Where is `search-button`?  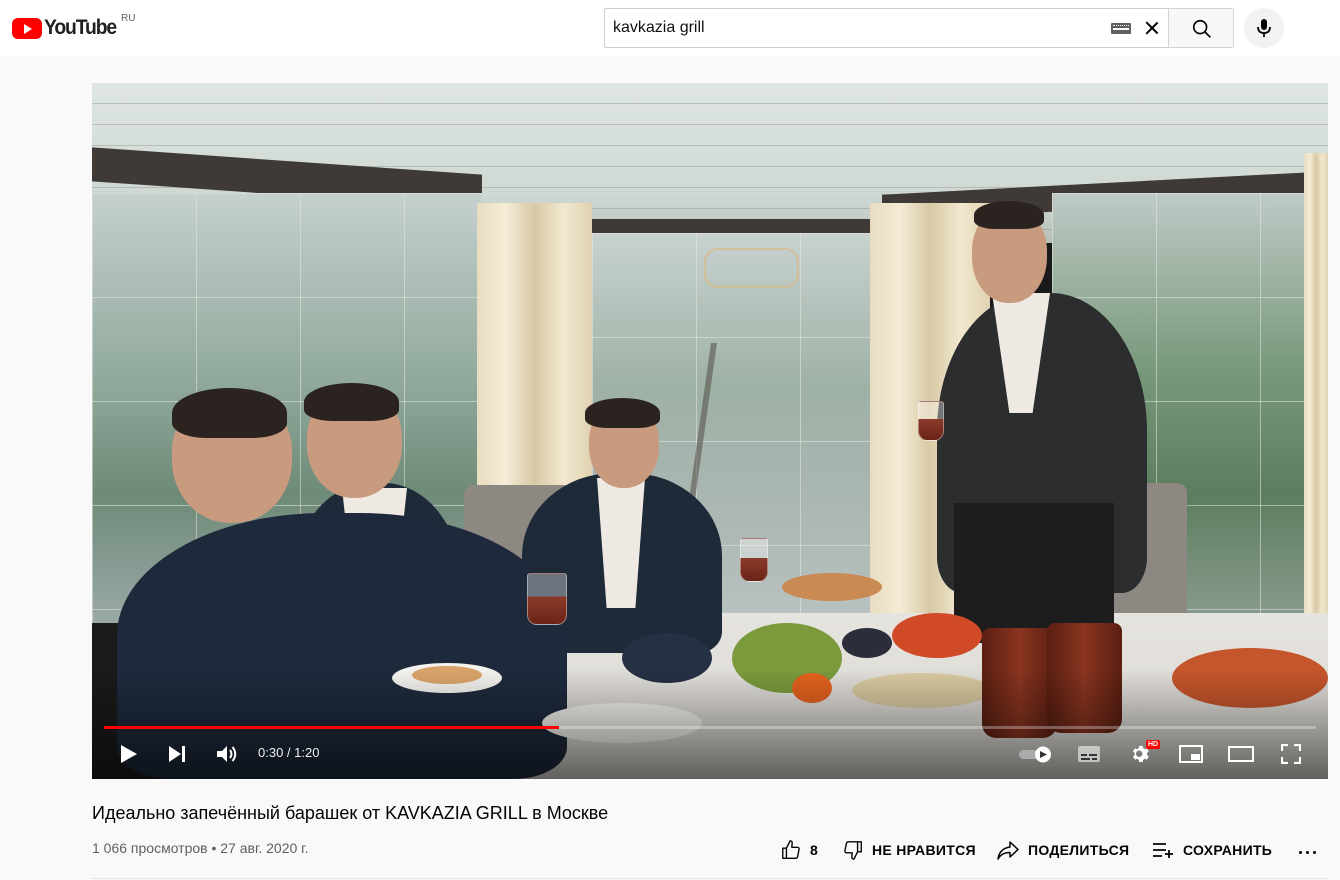 search-button is located at coordinates (1201, 28).